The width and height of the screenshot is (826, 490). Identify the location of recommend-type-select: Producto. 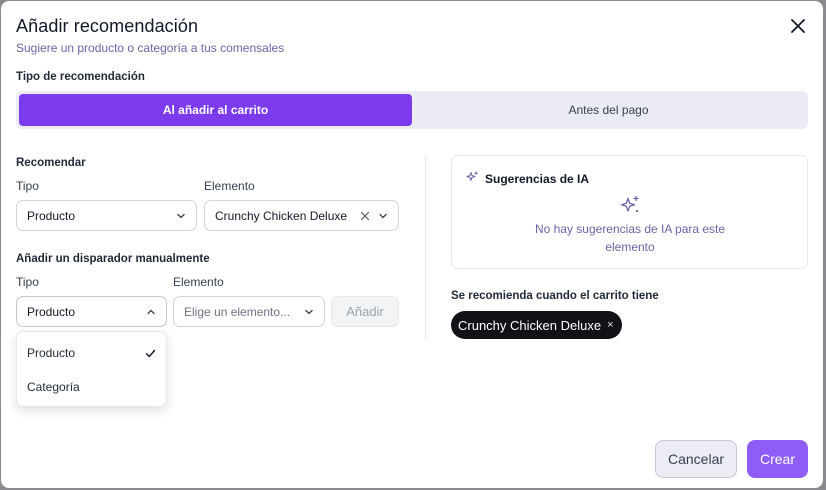
(106, 215).